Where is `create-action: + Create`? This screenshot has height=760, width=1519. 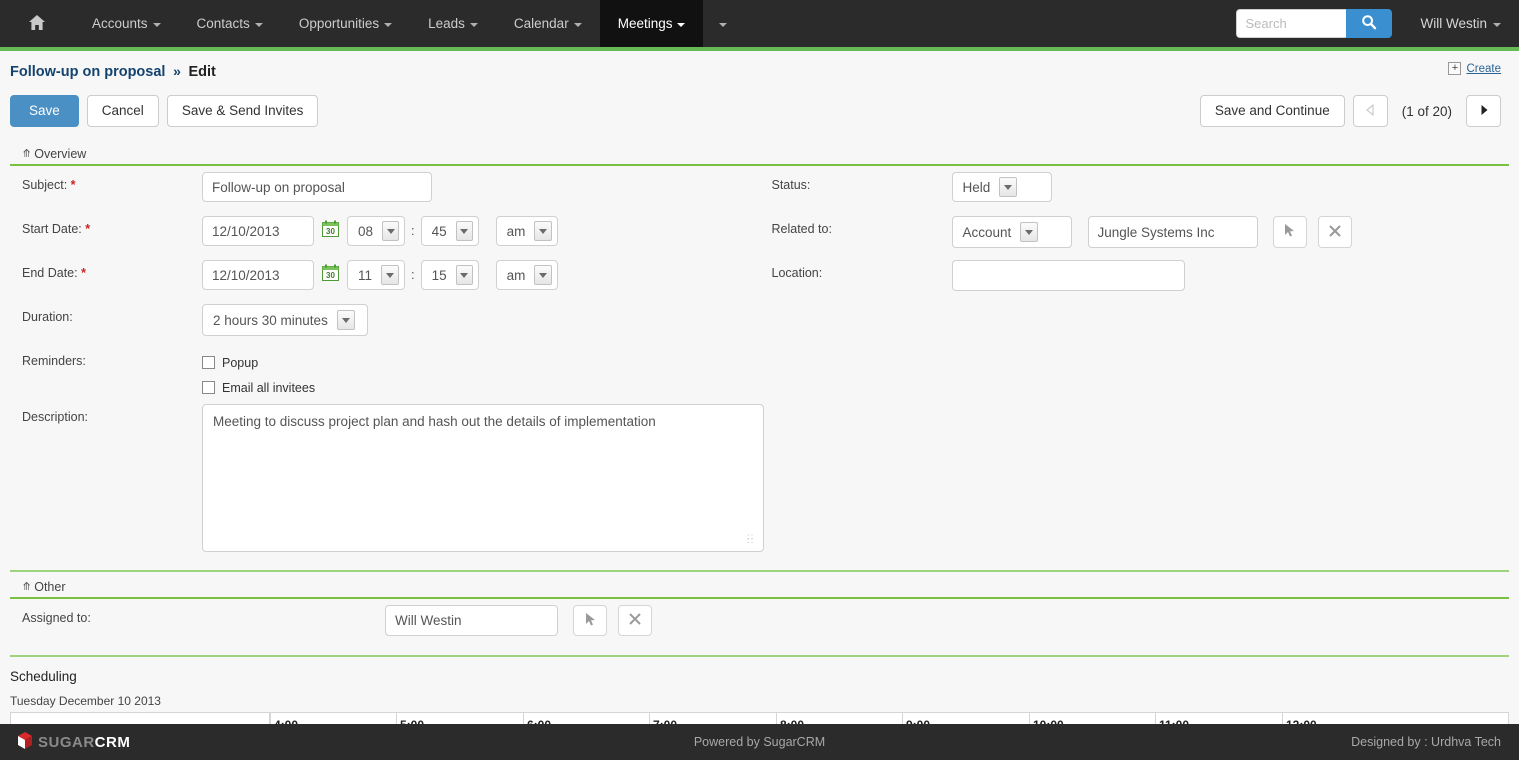
create-action: + Create is located at coordinates (1474, 68).